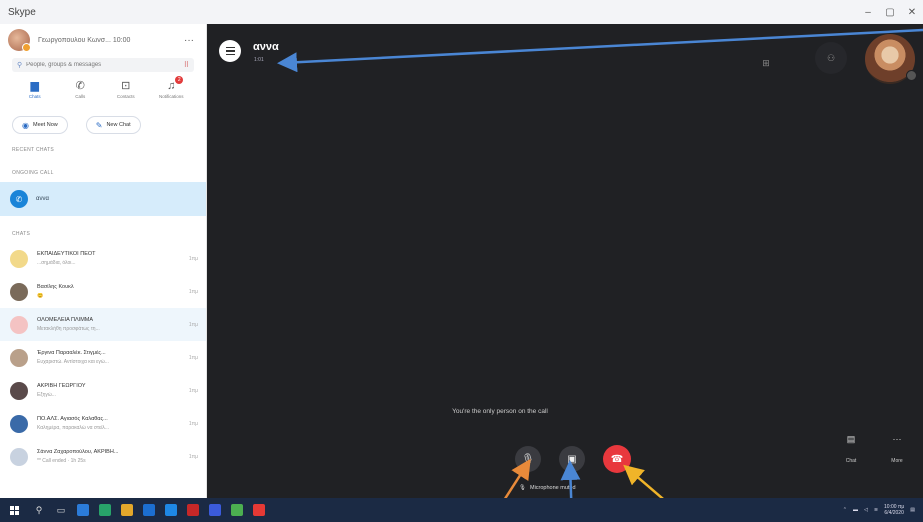  Describe the element at coordinates (890, 12) in the screenshot. I see `maximize-button: ▢` at that location.